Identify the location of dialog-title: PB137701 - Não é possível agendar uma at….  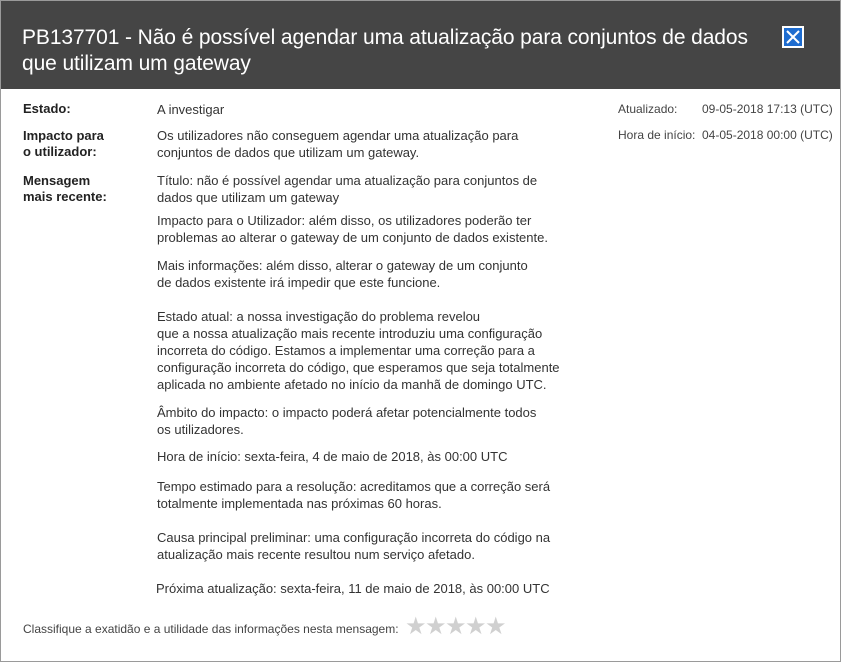
(385, 50).